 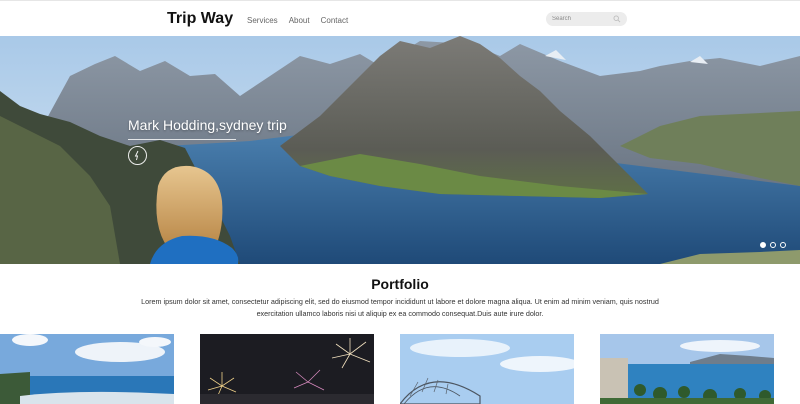 I want to click on play-button, so click(x=137, y=155).